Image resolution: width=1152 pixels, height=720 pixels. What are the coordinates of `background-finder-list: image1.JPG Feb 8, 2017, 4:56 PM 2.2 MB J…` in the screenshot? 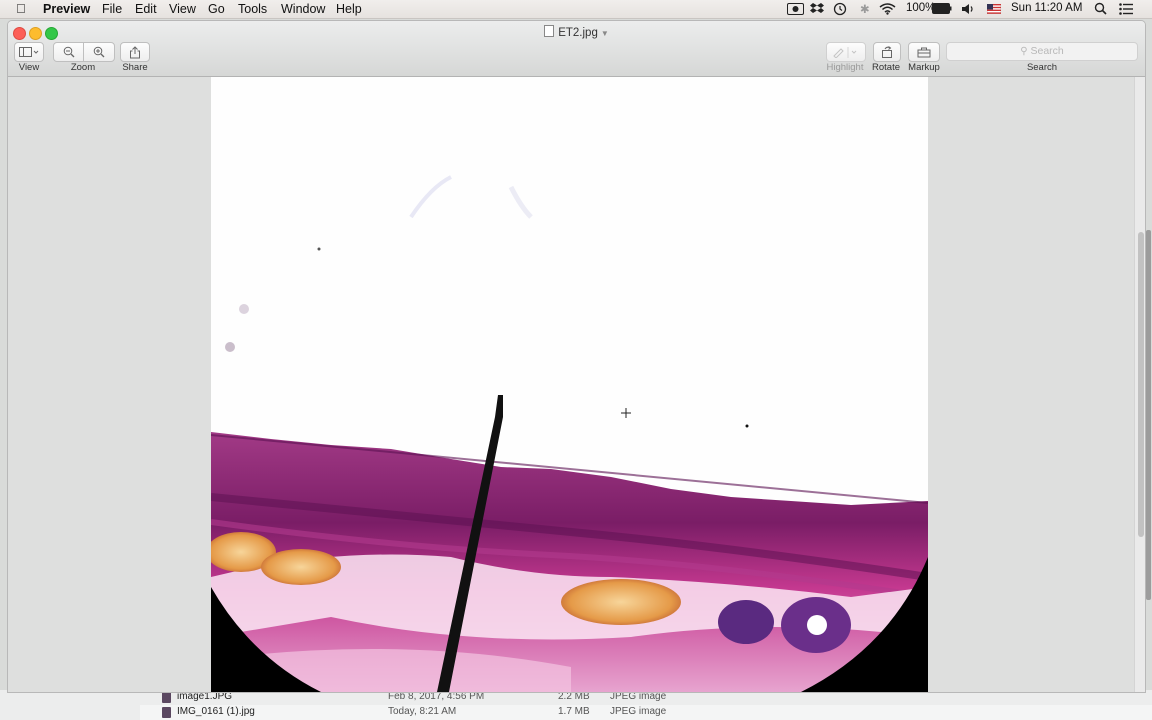 It's located at (576, 705).